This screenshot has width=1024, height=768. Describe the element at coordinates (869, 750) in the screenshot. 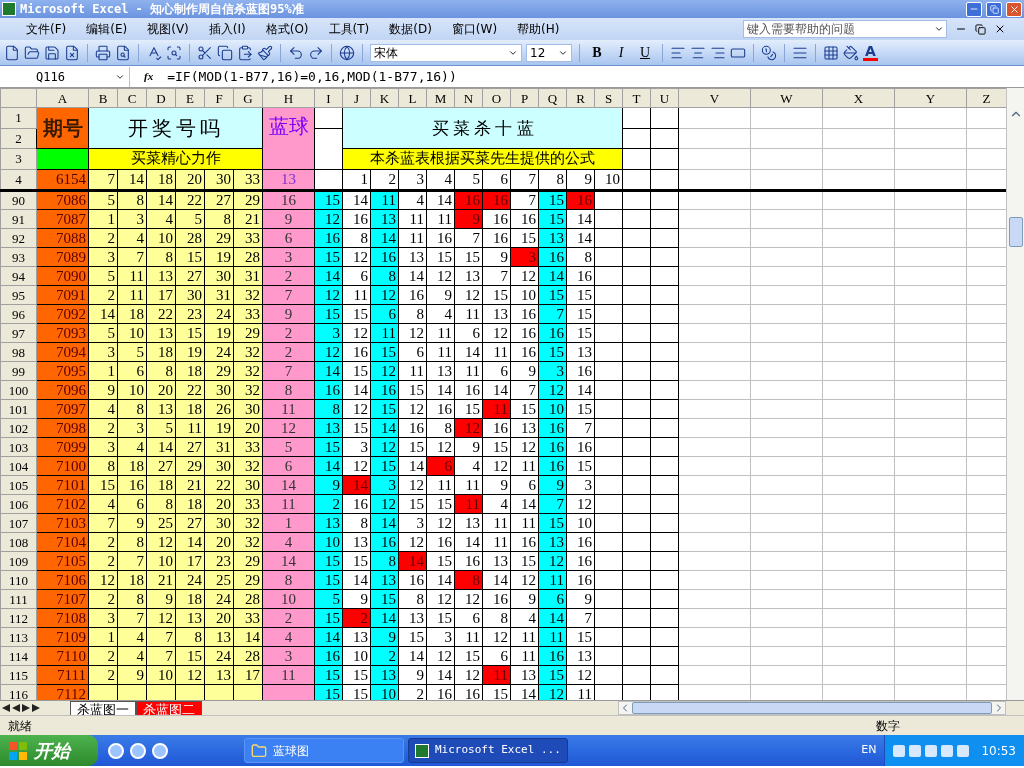

I see `language-indicator: EN` at that location.